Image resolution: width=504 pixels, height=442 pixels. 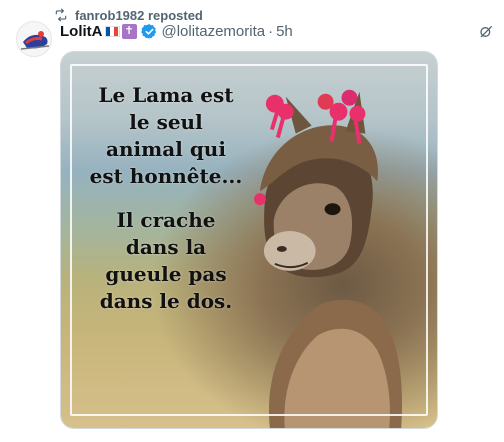 What do you see at coordinates (166, 220) in the screenshot?
I see `caption-line: Il crache` at bounding box center [166, 220].